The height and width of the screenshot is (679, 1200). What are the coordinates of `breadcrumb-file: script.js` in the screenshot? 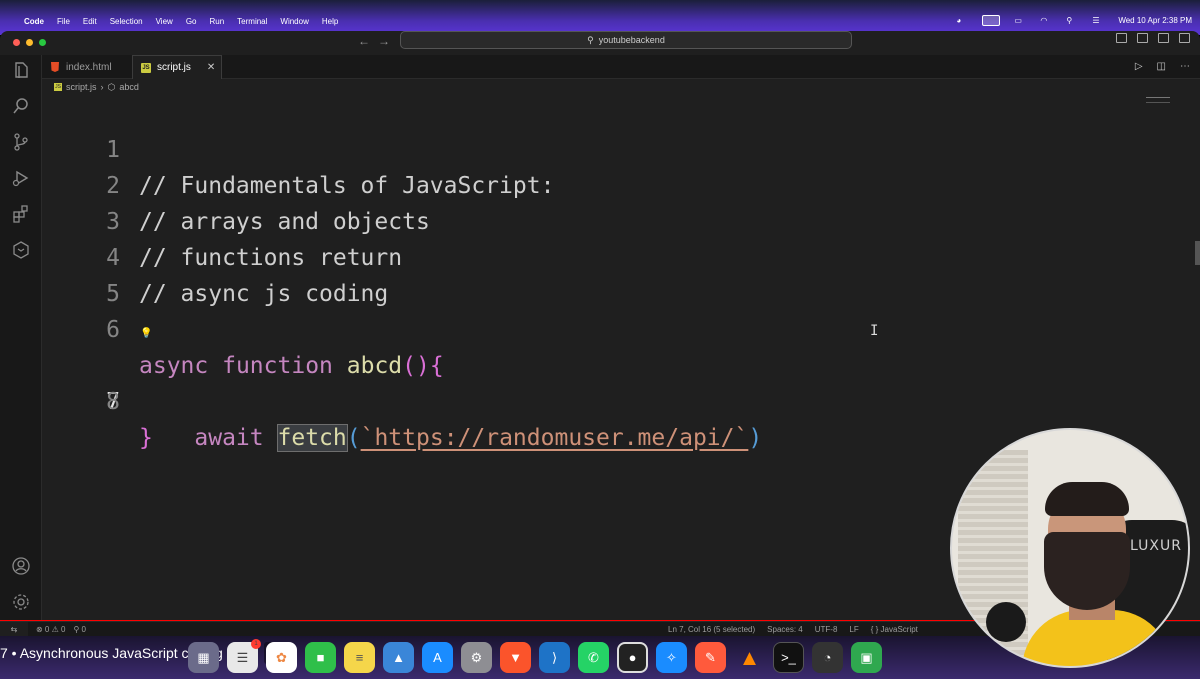 It's located at (81, 87).